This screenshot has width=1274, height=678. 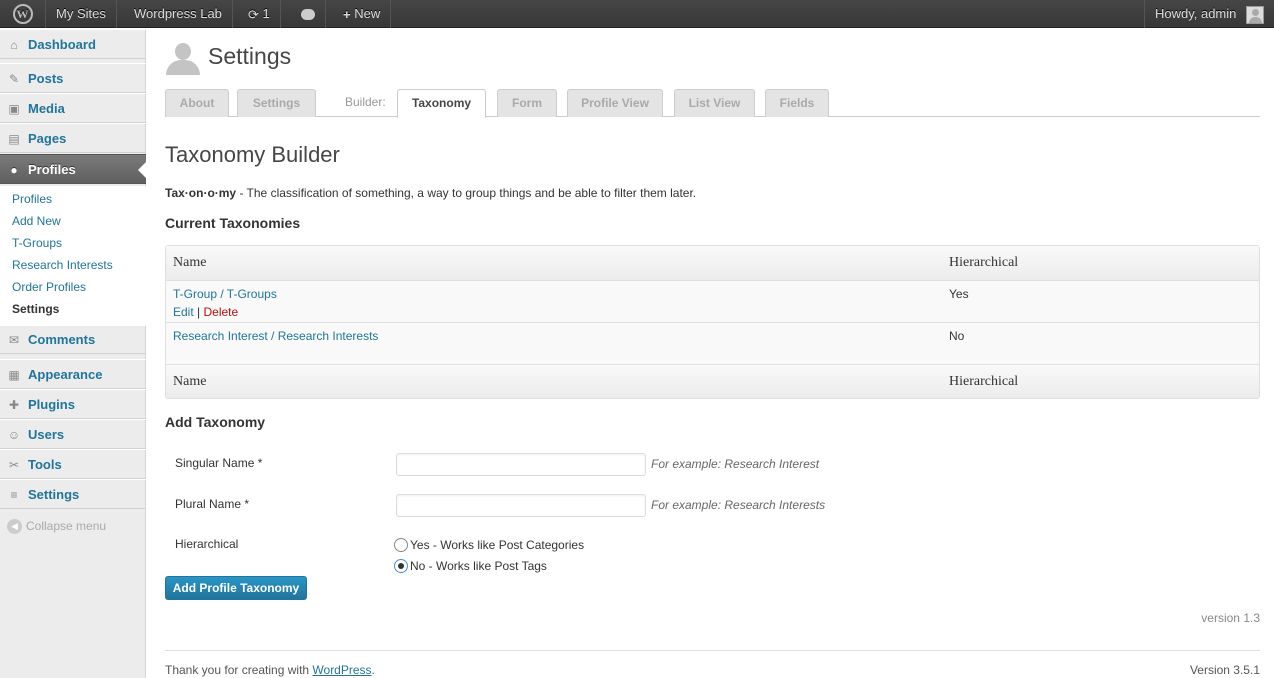 I want to click on singular-name-input, so click(x=521, y=464).